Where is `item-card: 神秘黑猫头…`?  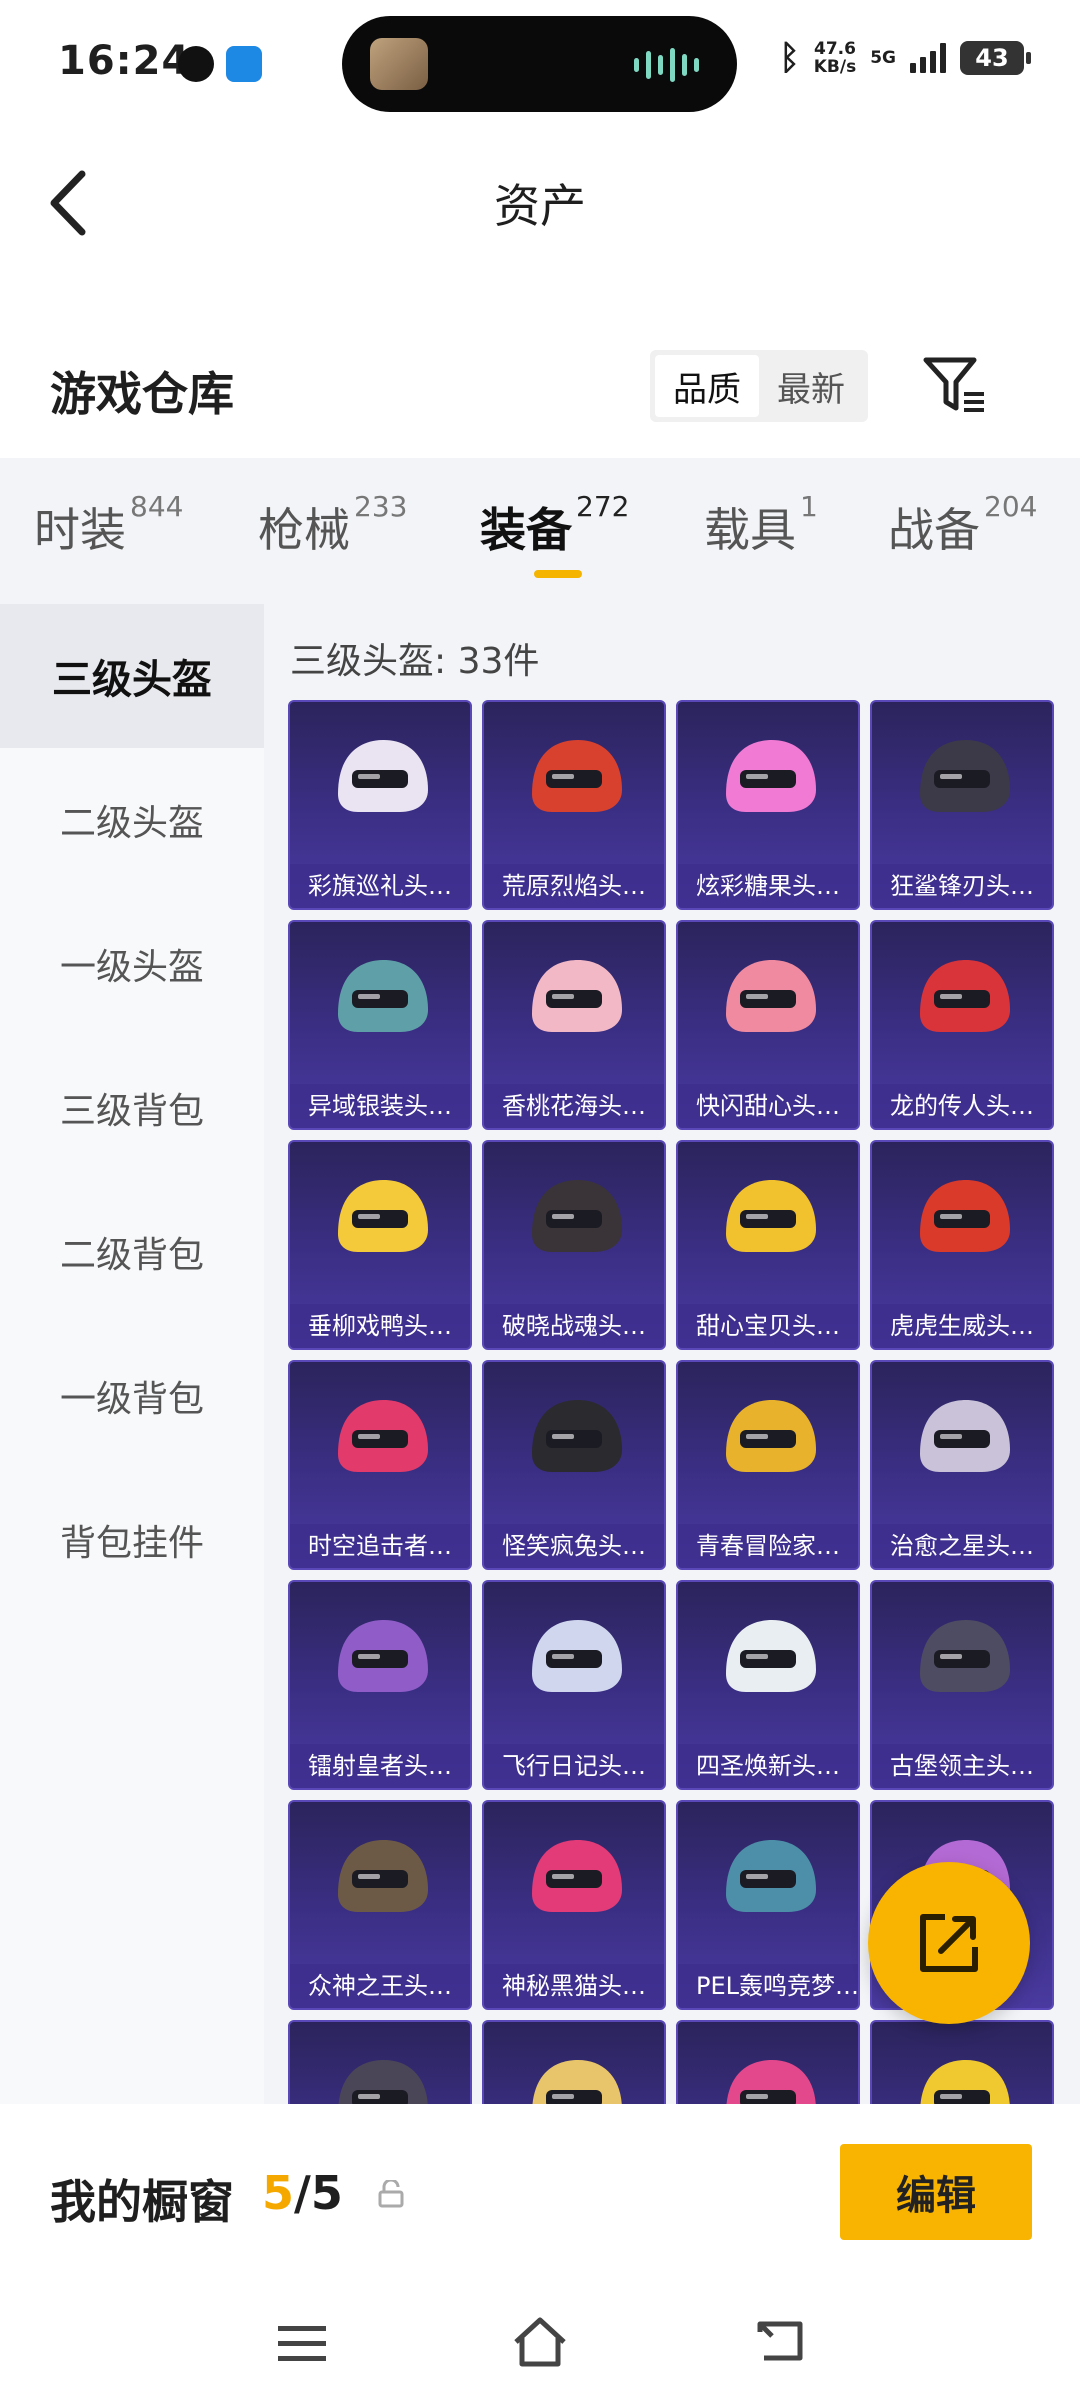 item-card: 神秘黑猫头… is located at coordinates (574, 1905).